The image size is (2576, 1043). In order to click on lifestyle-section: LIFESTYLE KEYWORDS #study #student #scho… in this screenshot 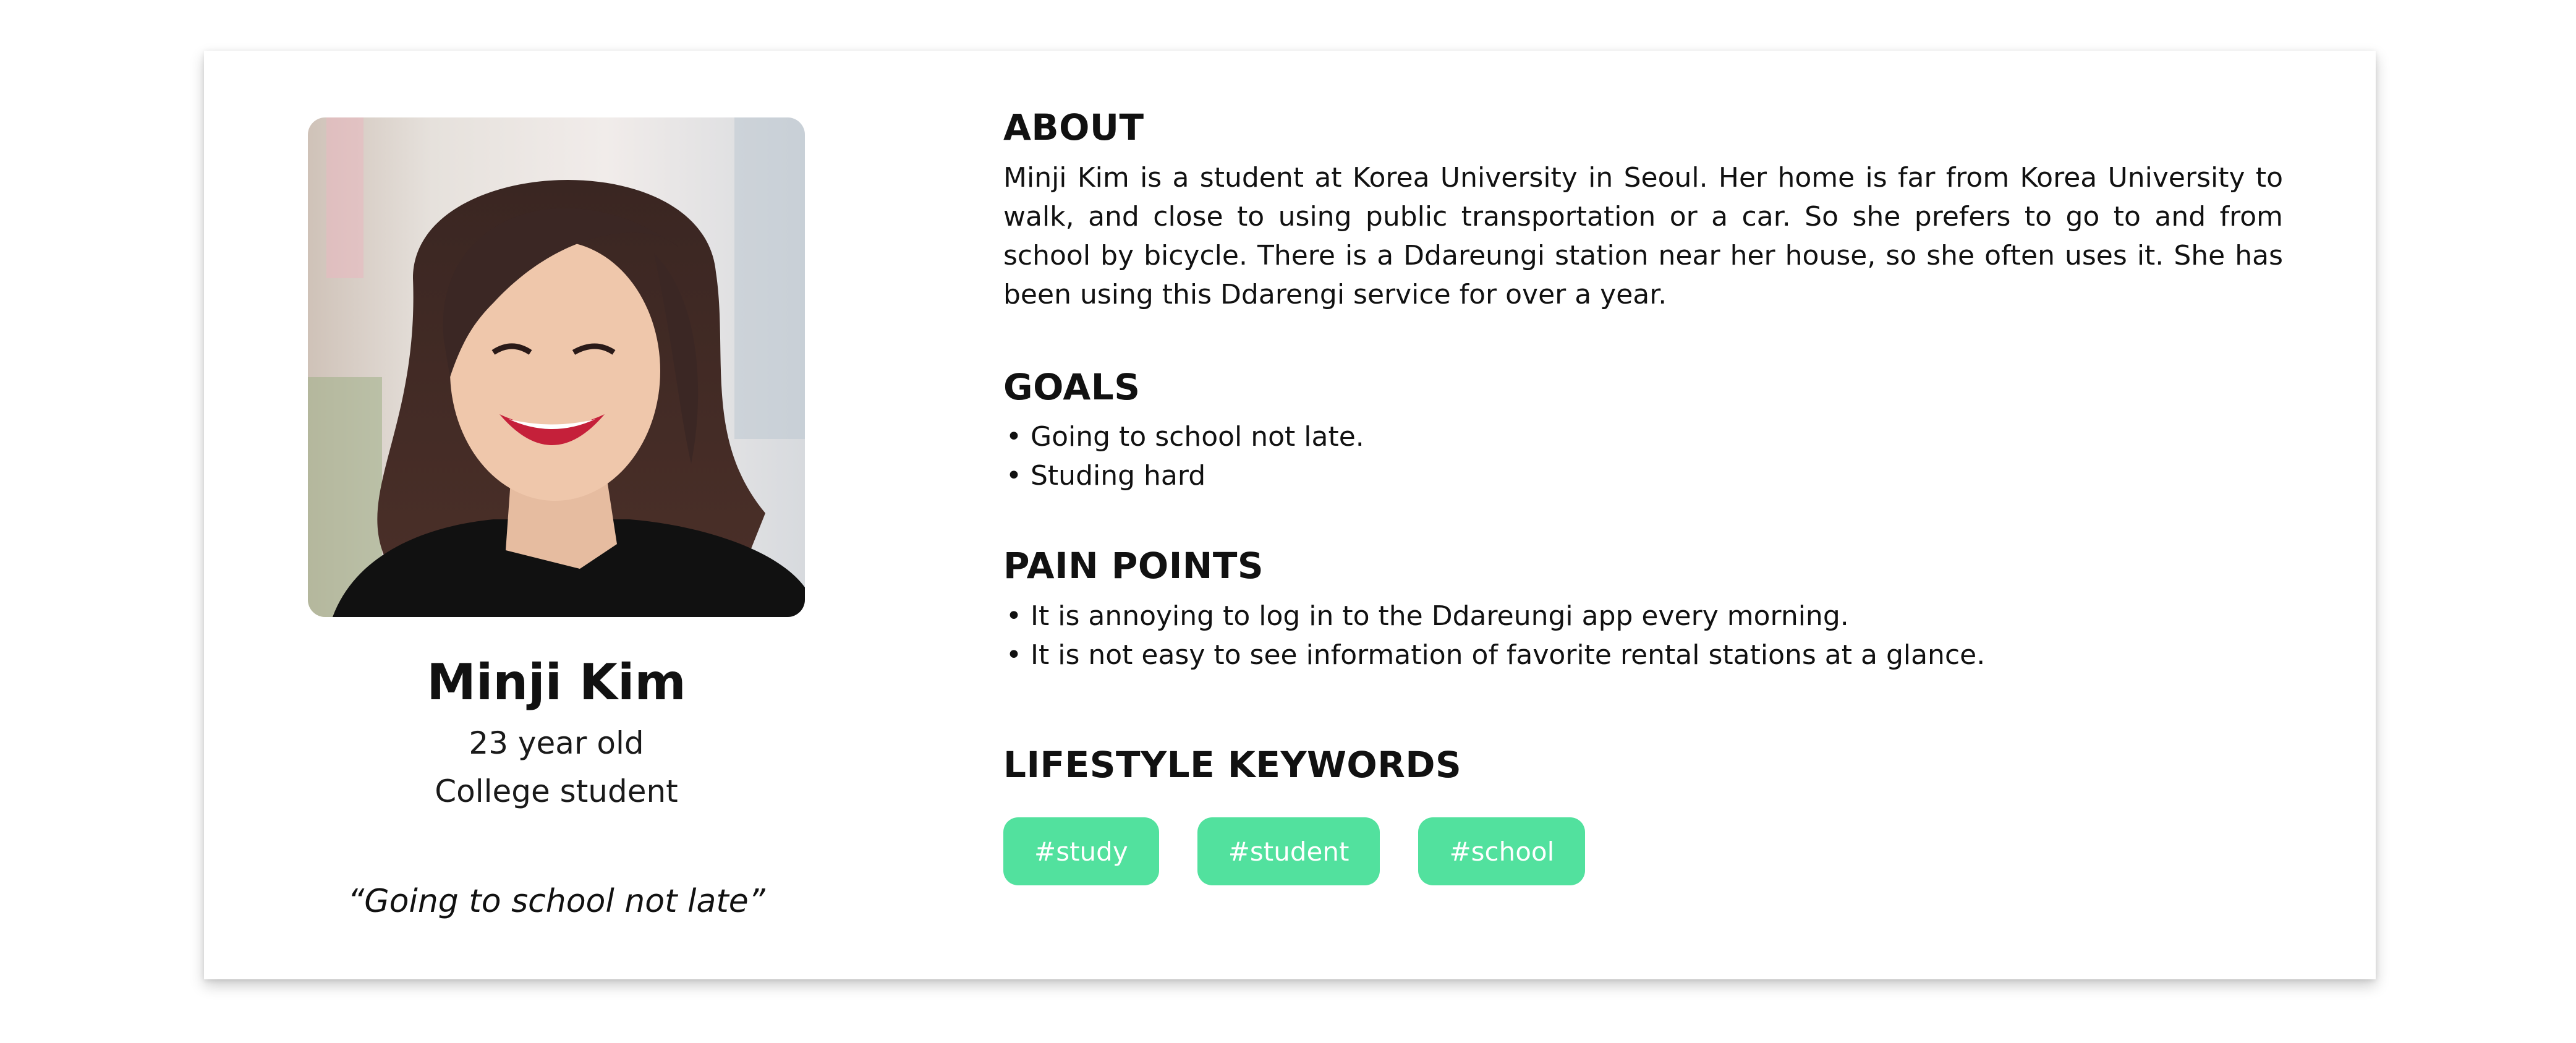, I will do `click(1643, 815)`.